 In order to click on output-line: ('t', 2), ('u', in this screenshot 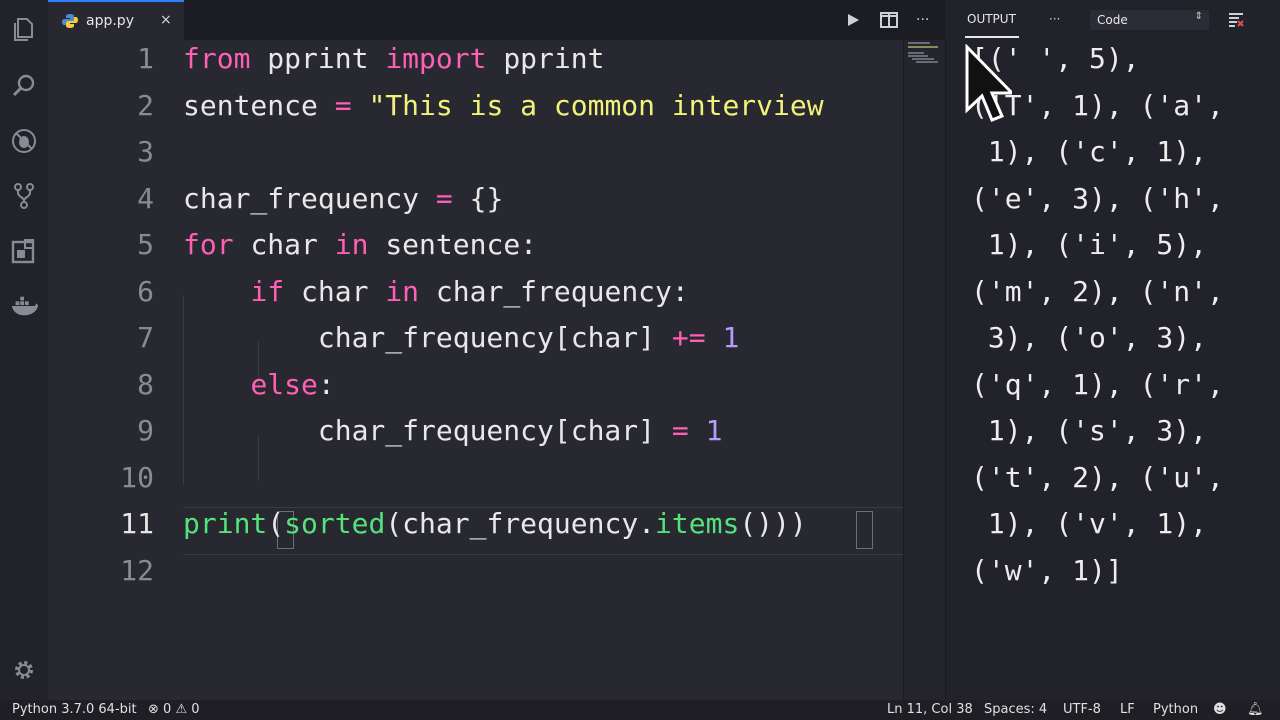, I will do `click(1097, 477)`.